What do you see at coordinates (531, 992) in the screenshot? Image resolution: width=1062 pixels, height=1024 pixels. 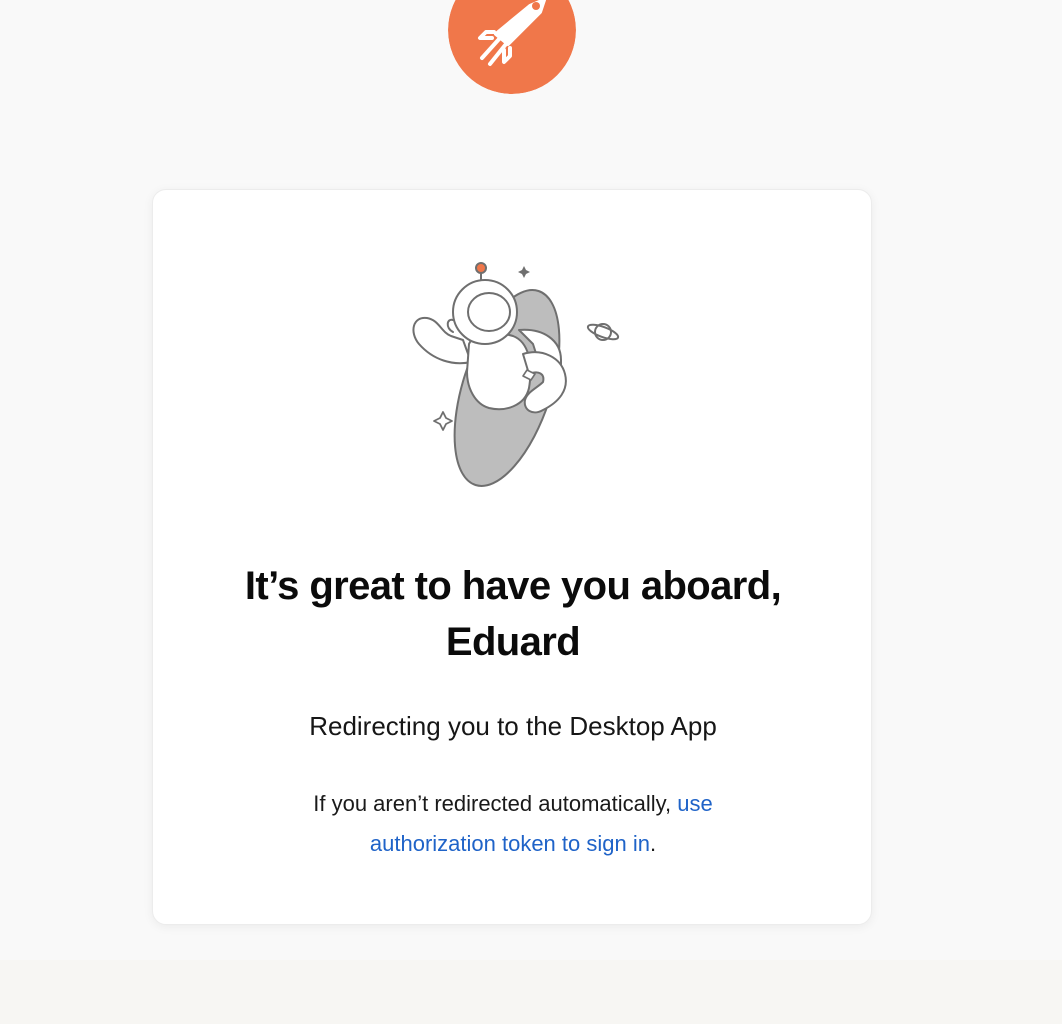 I see `page-footer-band` at bounding box center [531, 992].